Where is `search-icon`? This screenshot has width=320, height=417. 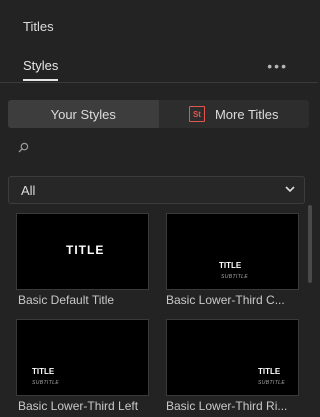
search-icon is located at coordinates (23, 147).